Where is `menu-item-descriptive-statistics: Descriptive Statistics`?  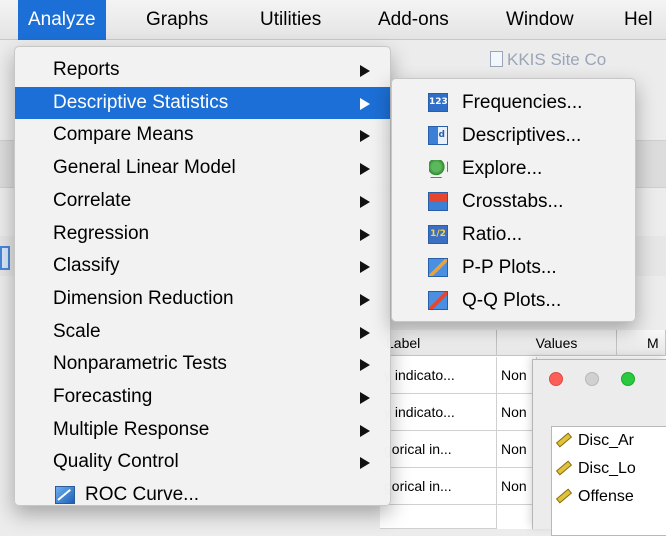
menu-item-descriptive-statistics: Descriptive Statistics is located at coordinates (202, 103).